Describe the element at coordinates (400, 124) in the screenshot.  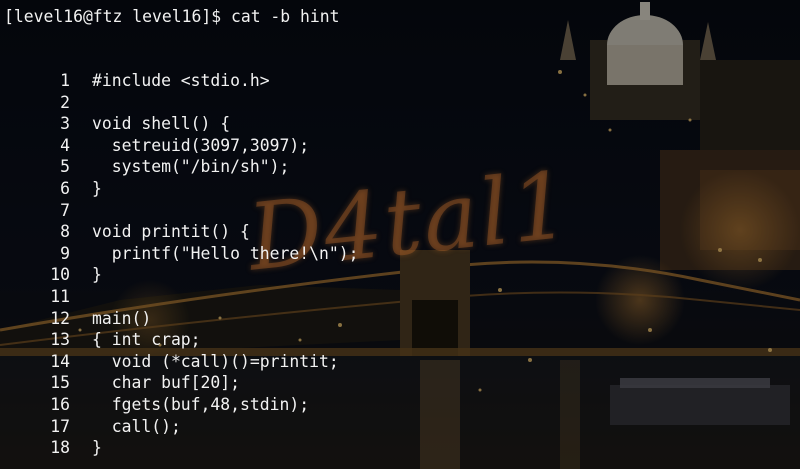
I see `code-line: 3 void shell() {` at that location.